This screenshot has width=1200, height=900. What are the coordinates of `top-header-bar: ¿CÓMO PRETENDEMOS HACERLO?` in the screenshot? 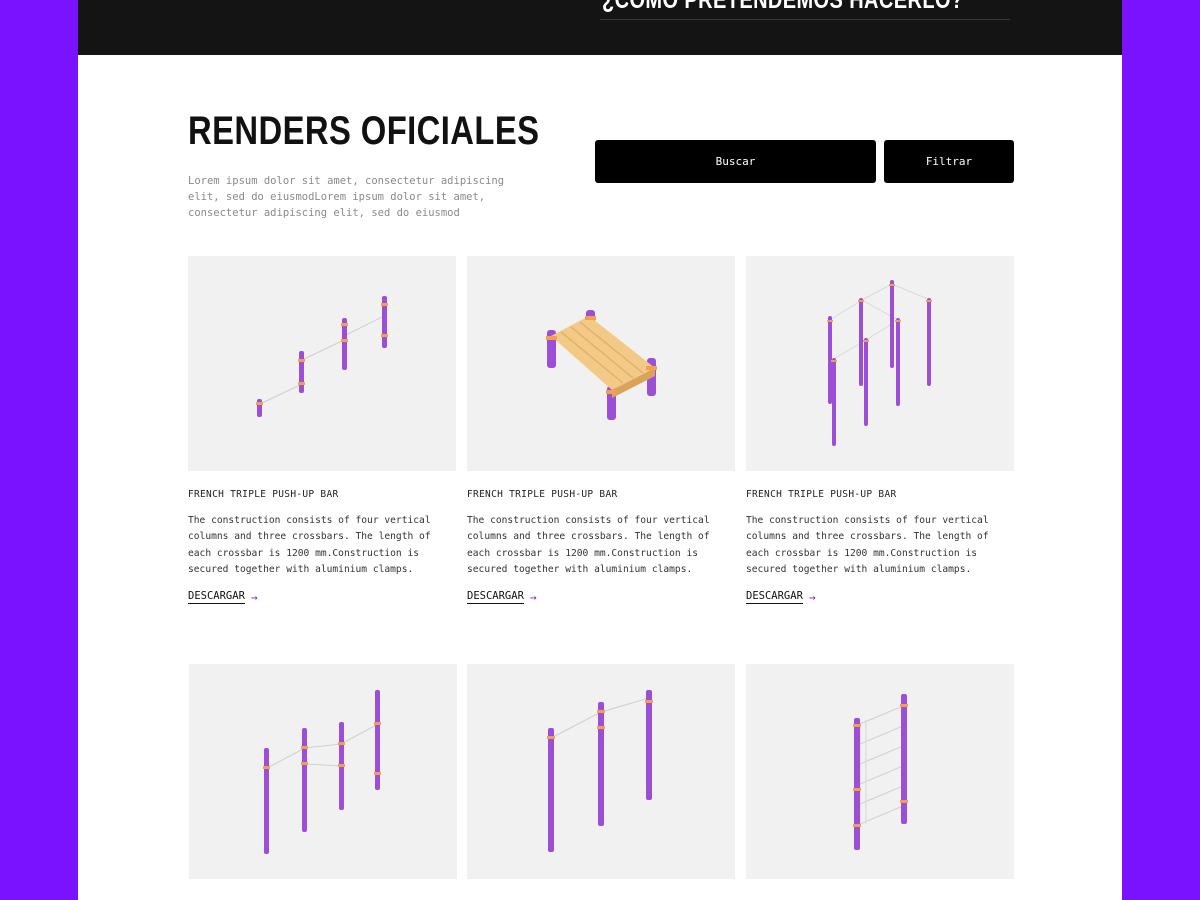 It's located at (600, 27).